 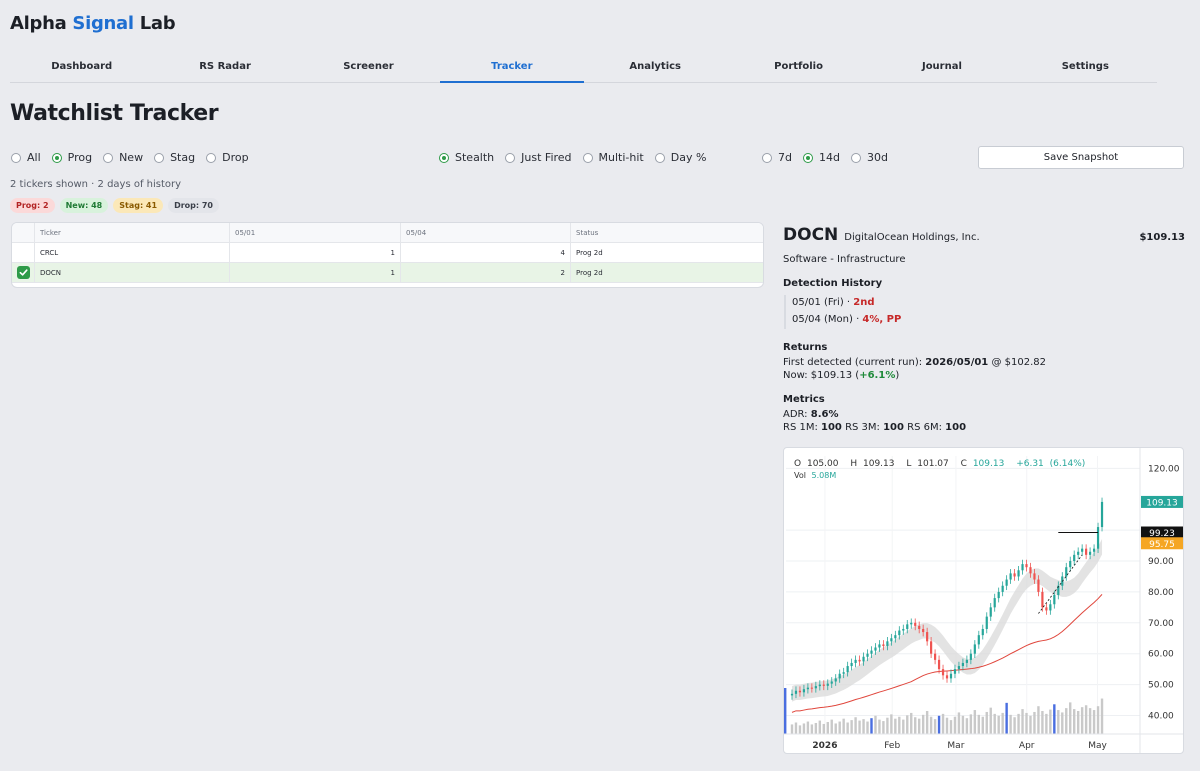 I want to click on signal-day-pct-radio: Day %, so click(x=680, y=157).